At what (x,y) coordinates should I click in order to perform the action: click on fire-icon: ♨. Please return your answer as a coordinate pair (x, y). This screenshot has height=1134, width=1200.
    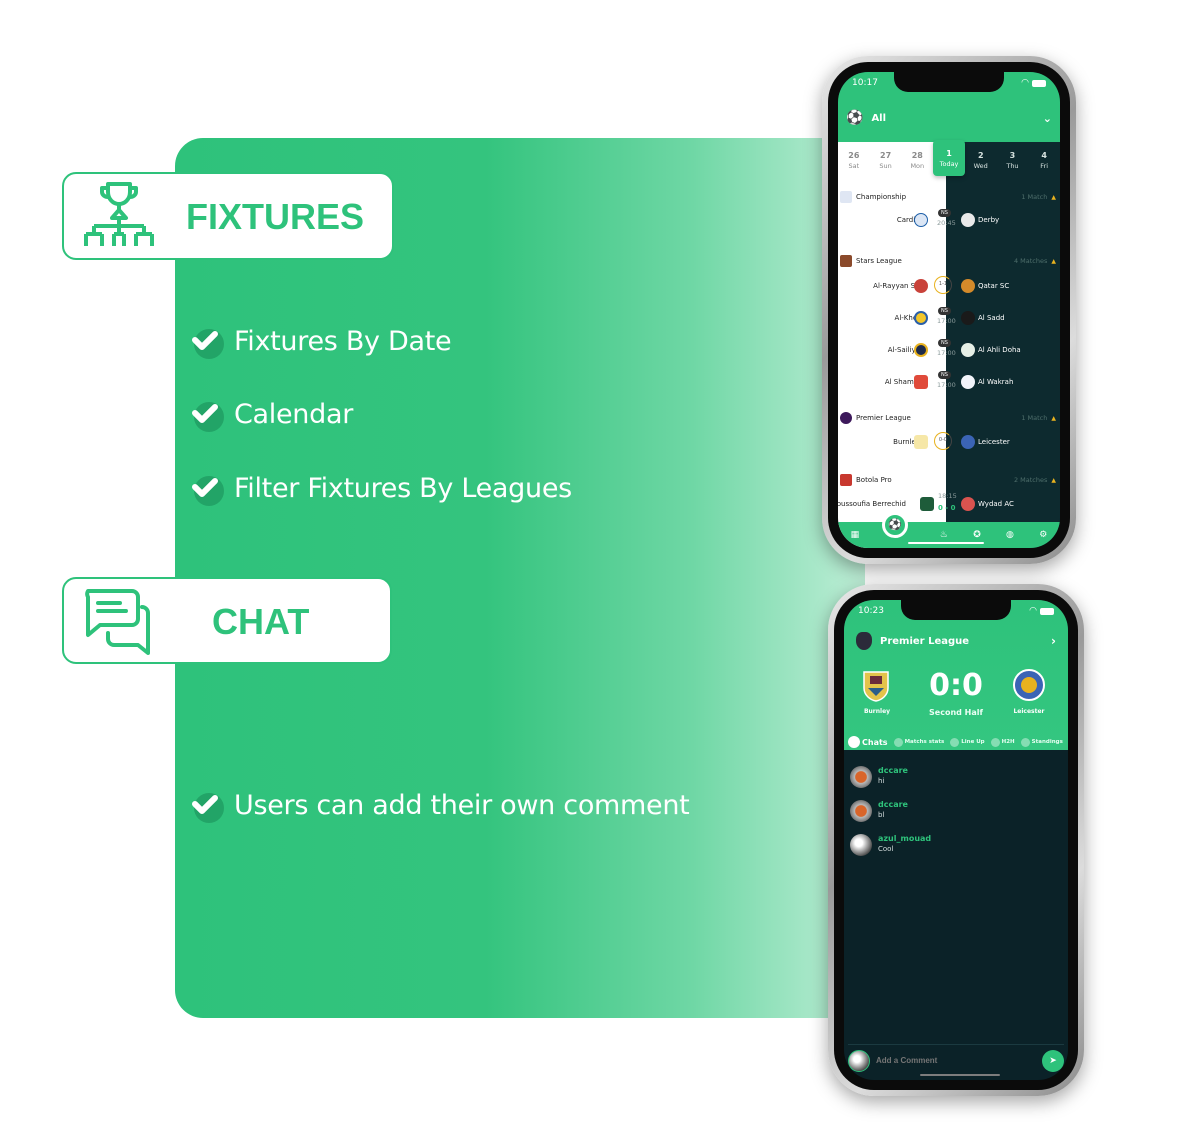
    Looking at the image, I should click on (944, 535).